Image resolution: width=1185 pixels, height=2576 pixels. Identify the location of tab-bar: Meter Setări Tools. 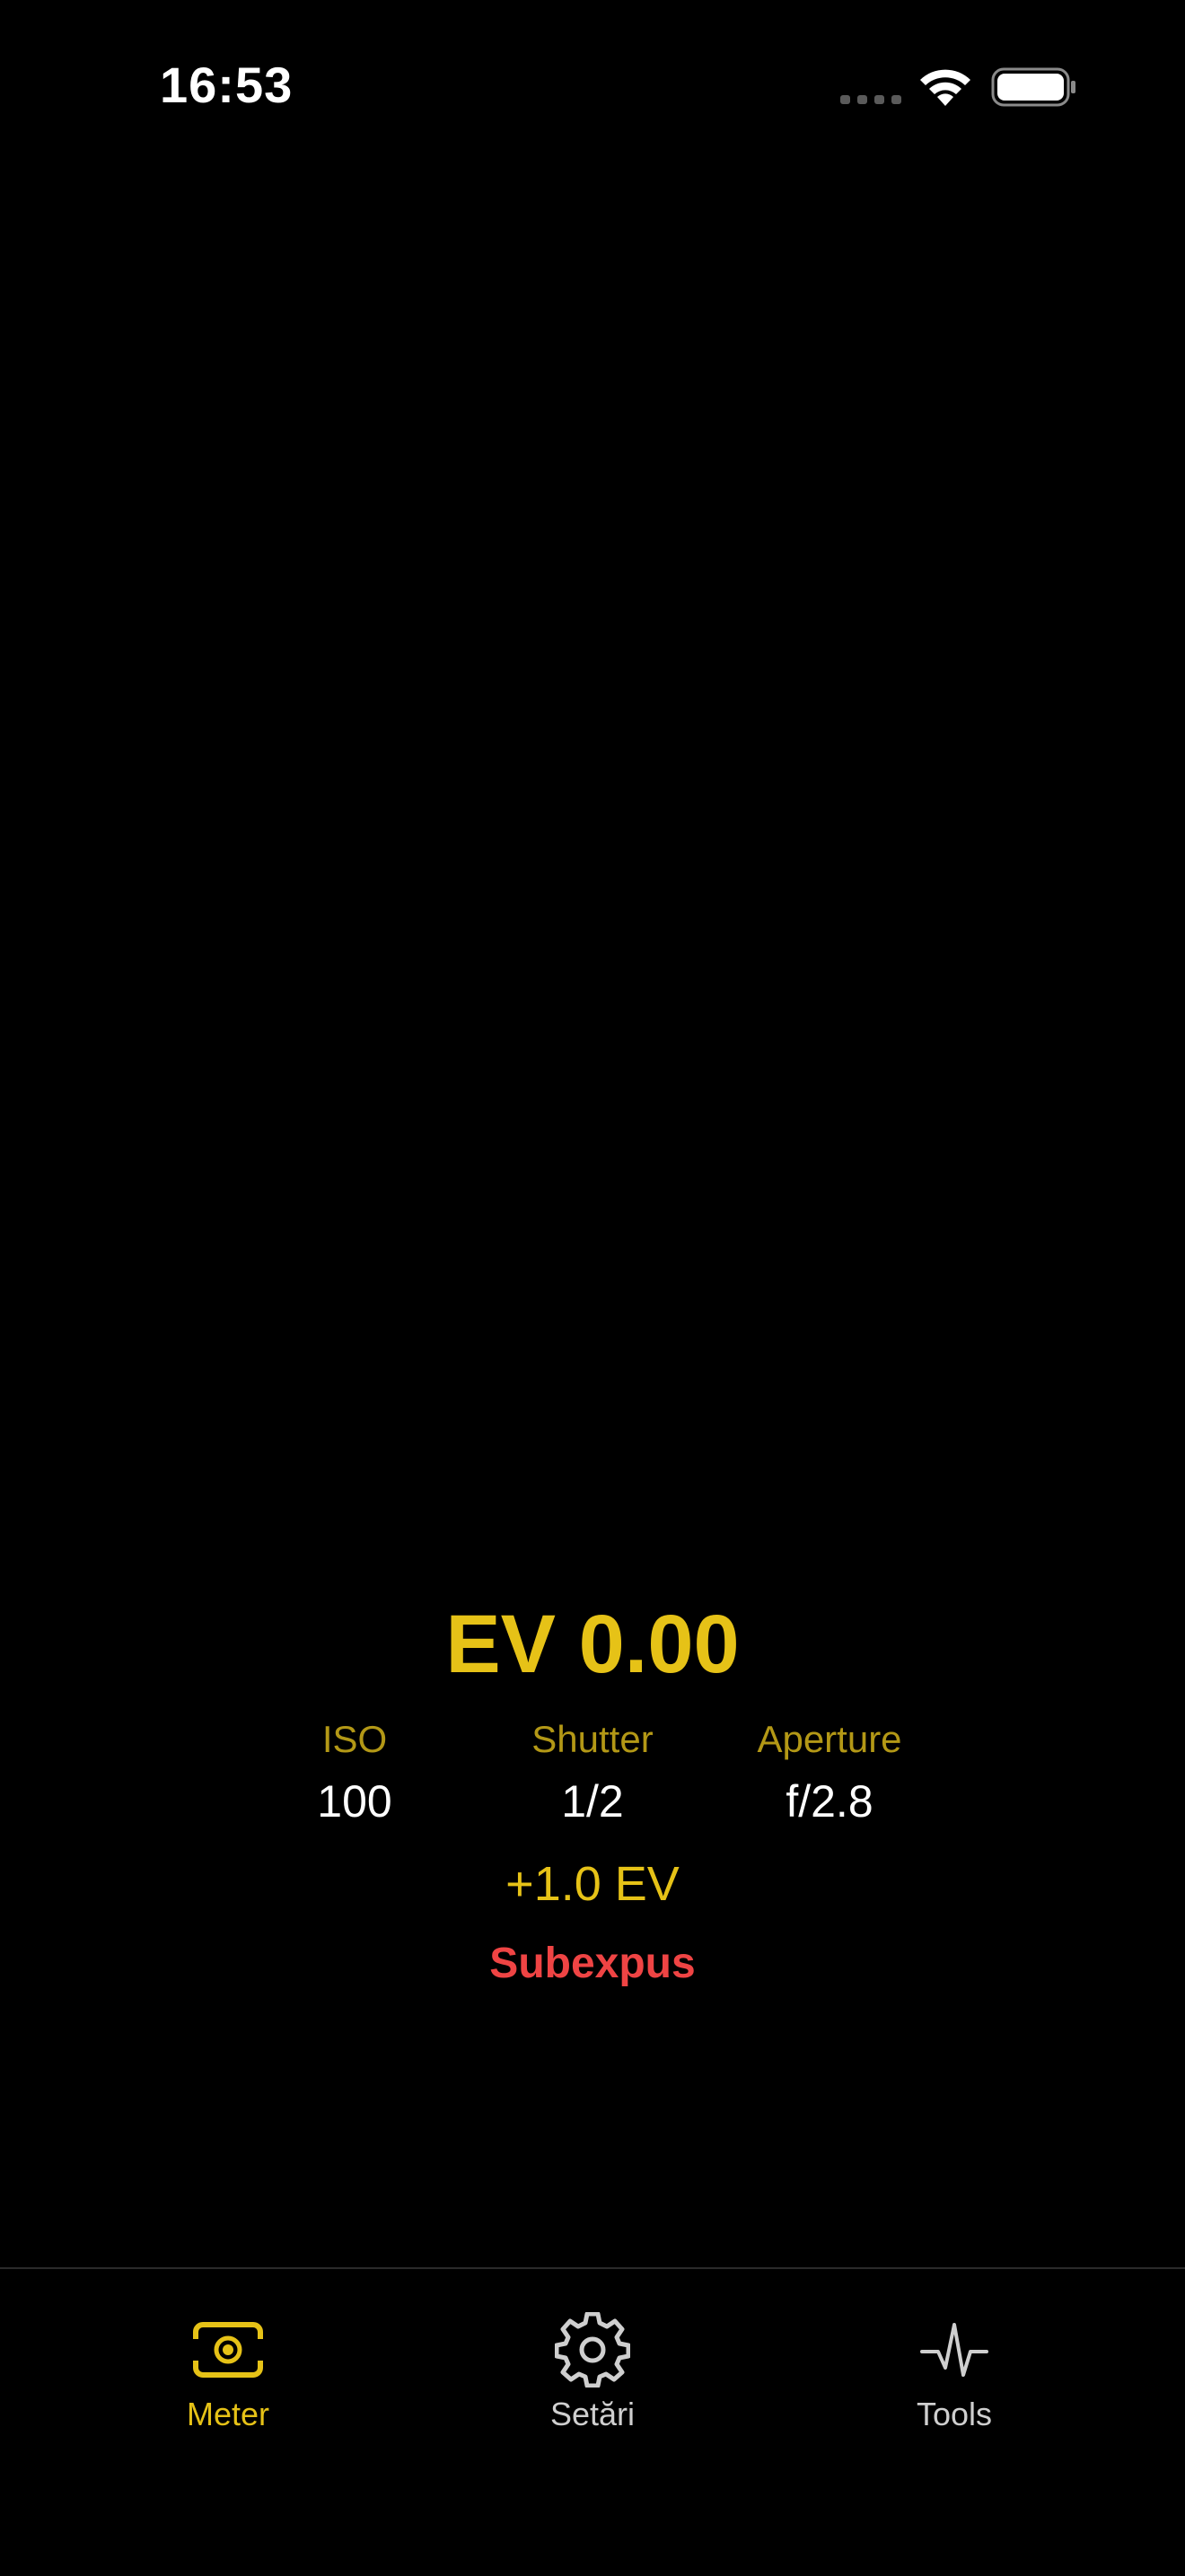
(592, 2421).